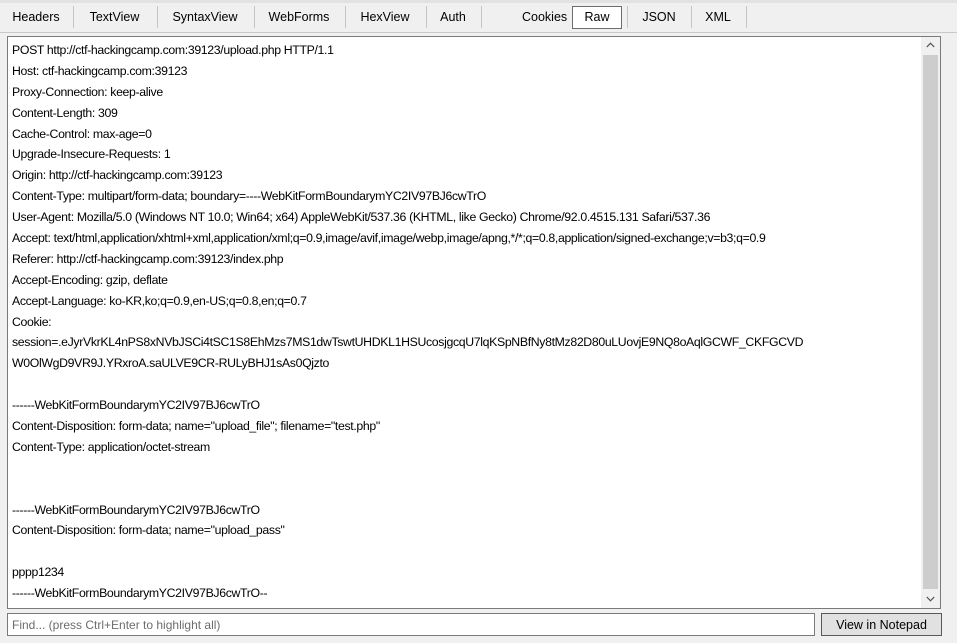 The height and width of the screenshot is (643, 957). What do you see at coordinates (930, 45) in the screenshot?
I see `chevron-up-icon` at bounding box center [930, 45].